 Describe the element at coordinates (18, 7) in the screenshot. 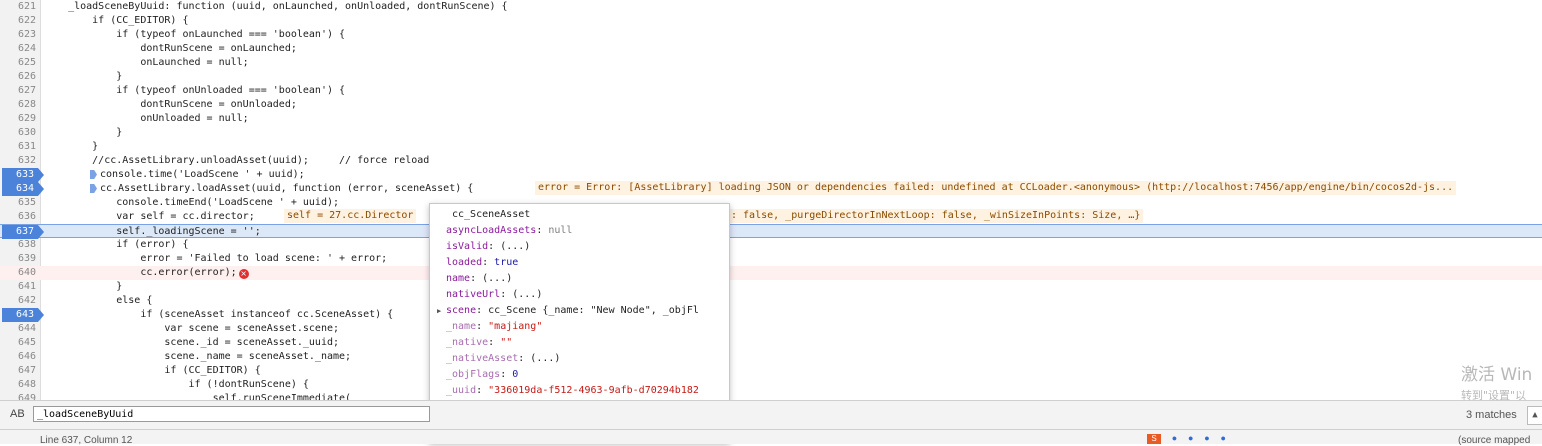

I see `line-number: 621` at that location.